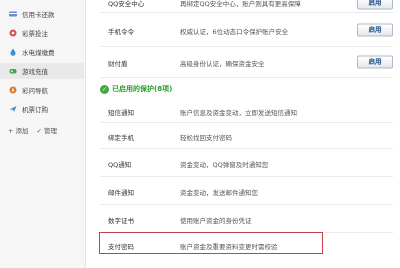 This screenshot has width=400, height=268. What do you see at coordinates (38, 15) in the screenshot?
I see `sidebar-item-label: 信用卡还款` at bounding box center [38, 15].